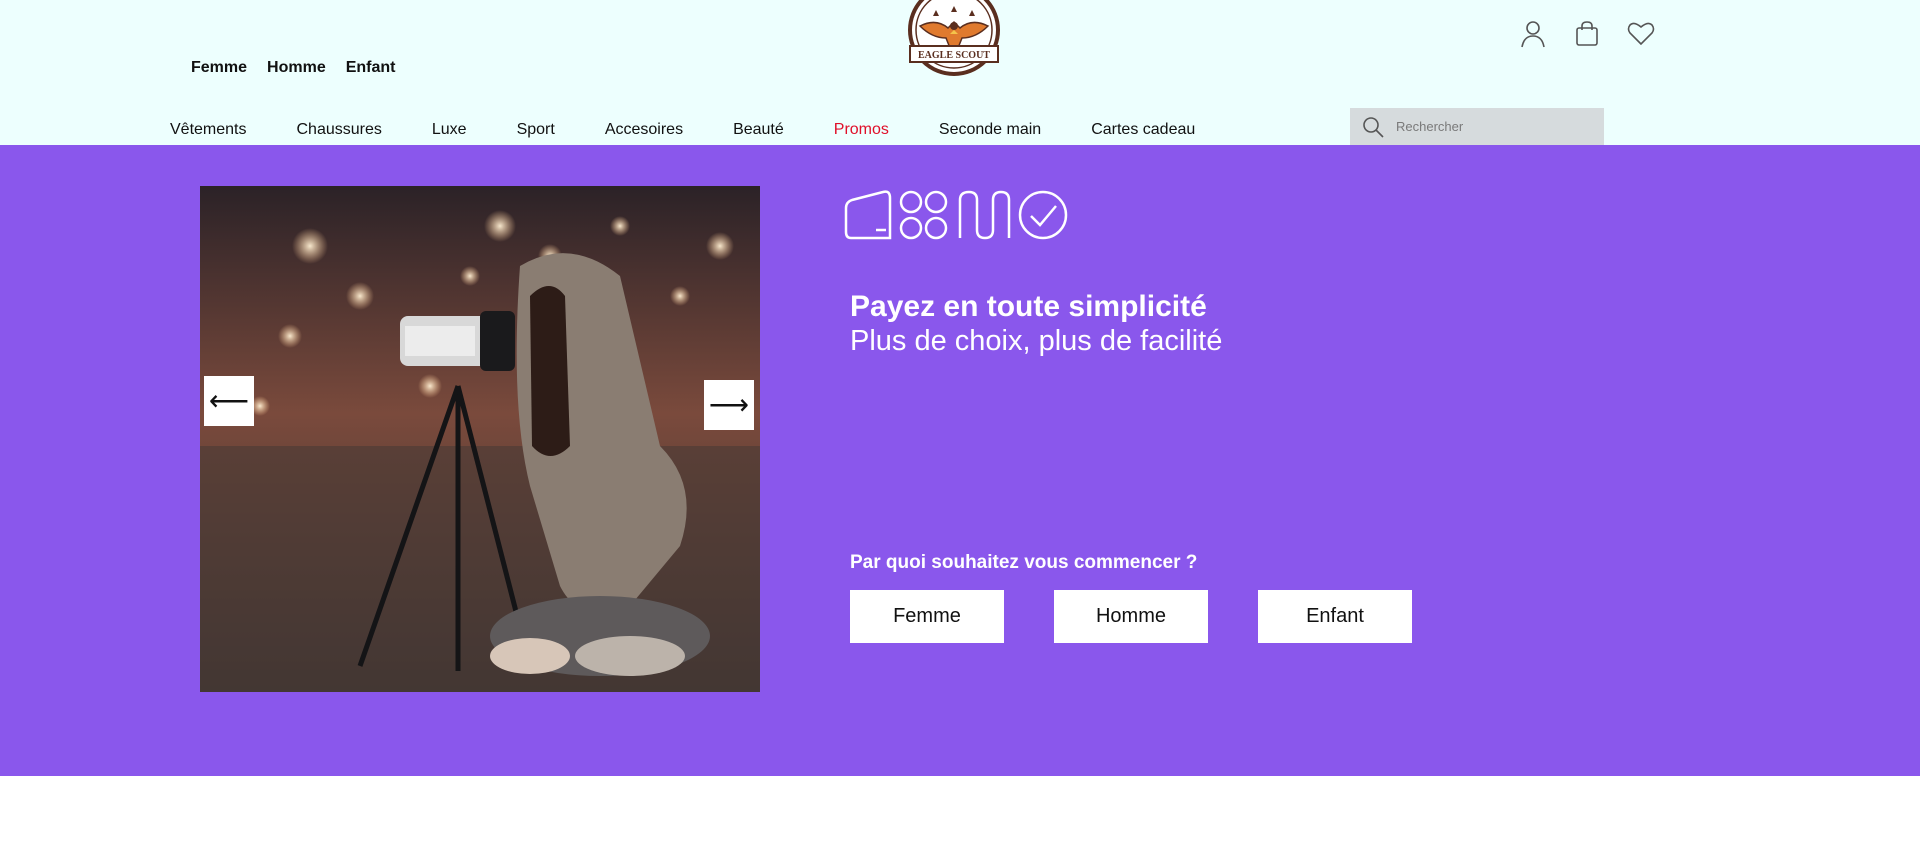 The width and height of the screenshot is (1920, 848). I want to click on gender-link-homme: Homme, so click(296, 68).